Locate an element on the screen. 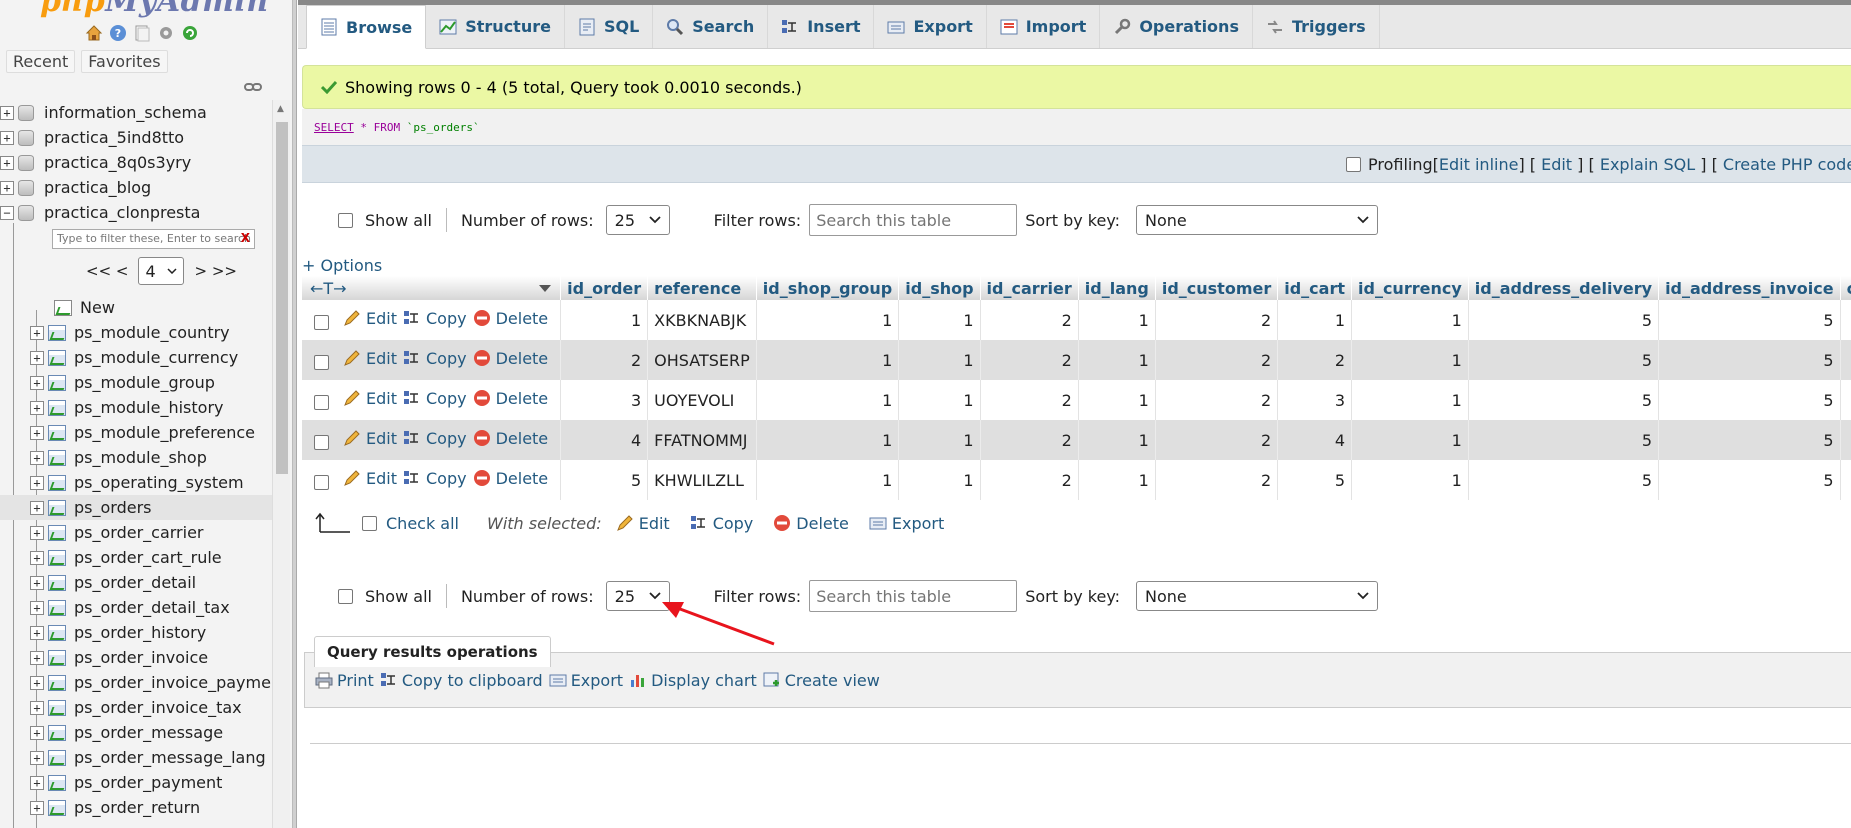 Image resolution: width=1851 pixels, height=828 pixels. table-row-ps-order-invoice-tax: + ps_order_invoice_tax is located at coordinates (138, 707).